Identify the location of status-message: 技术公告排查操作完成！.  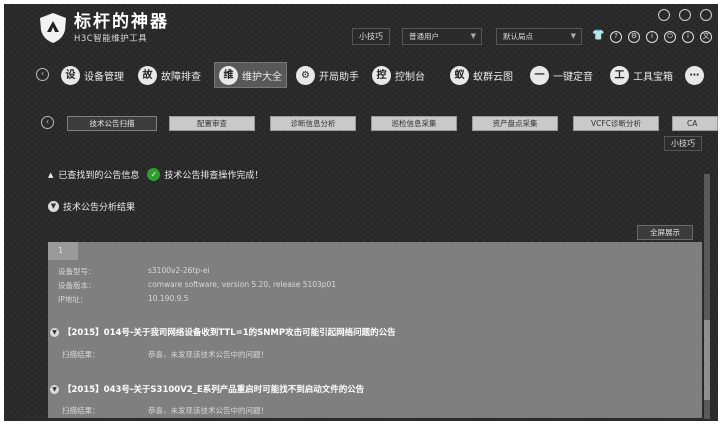
(214, 176).